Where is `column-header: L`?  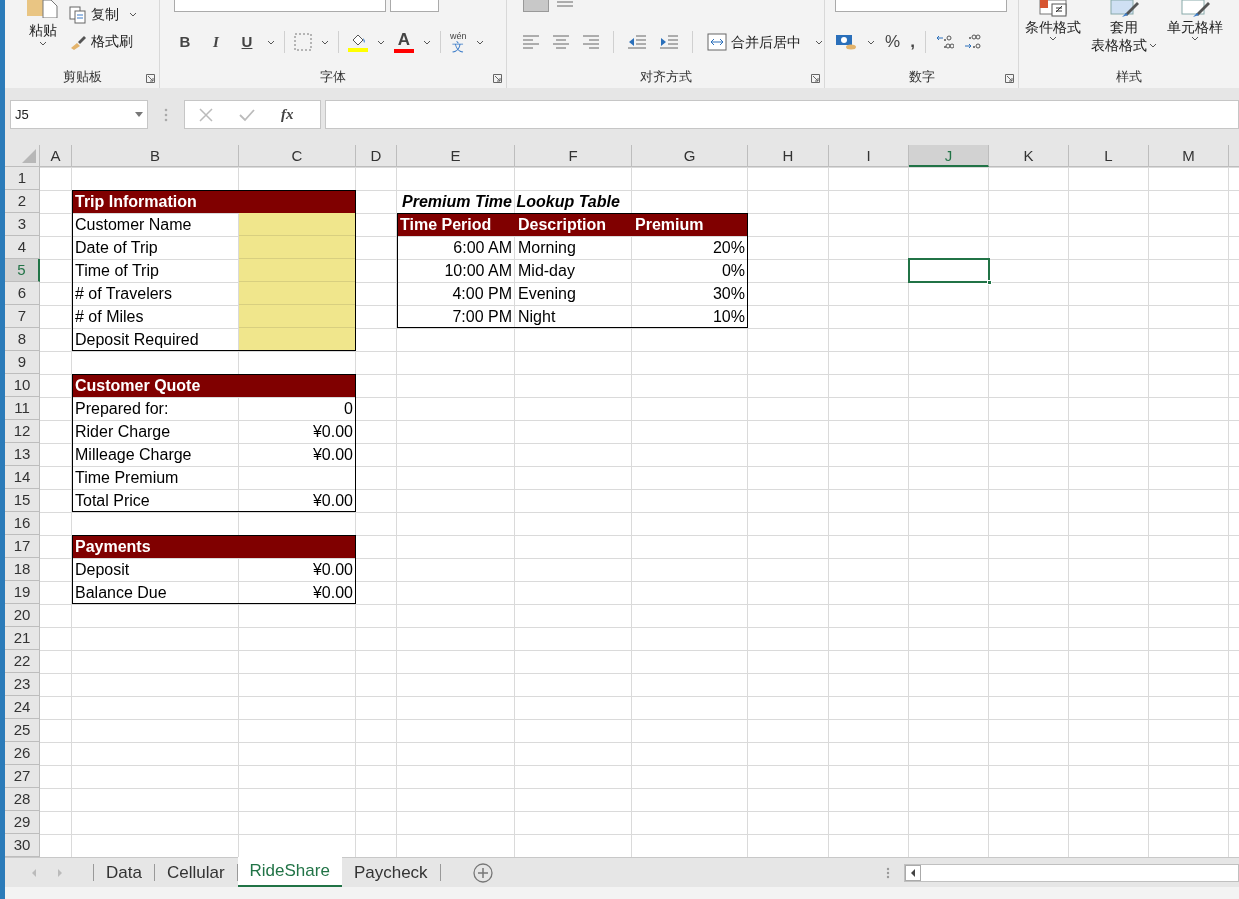
column-header: L is located at coordinates (1109, 156).